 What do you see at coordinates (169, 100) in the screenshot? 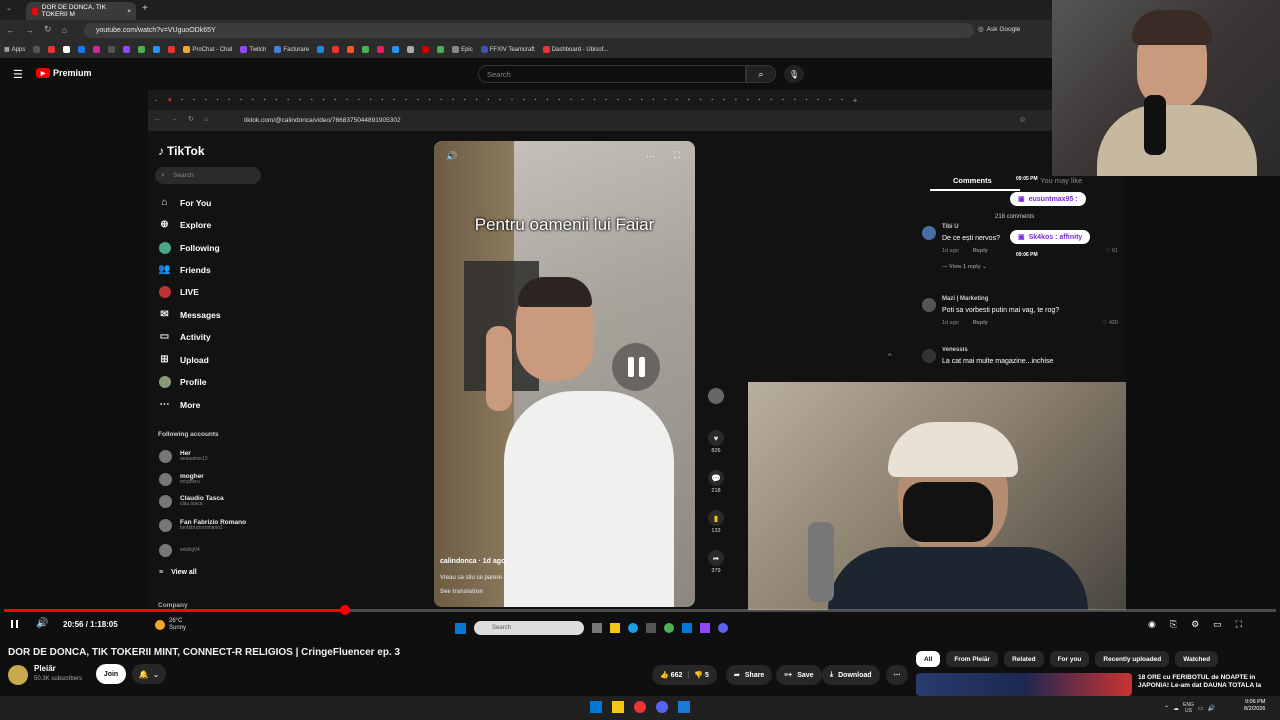
I see `inner-tab: ■` at bounding box center [169, 100].